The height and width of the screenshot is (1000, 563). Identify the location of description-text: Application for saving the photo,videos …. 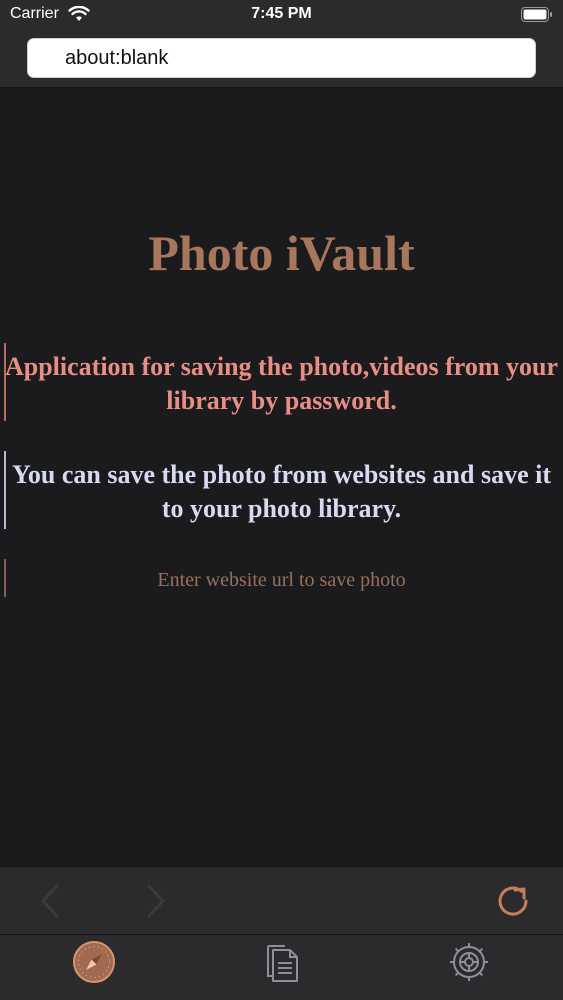
(281, 383).